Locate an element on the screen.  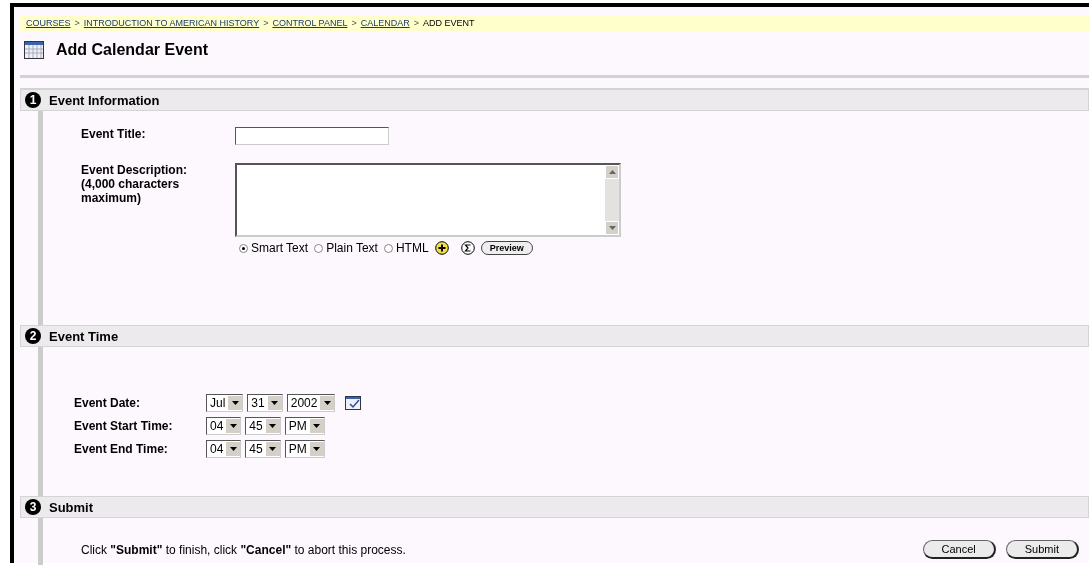
section-title: Submit is located at coordinates (71, 507).